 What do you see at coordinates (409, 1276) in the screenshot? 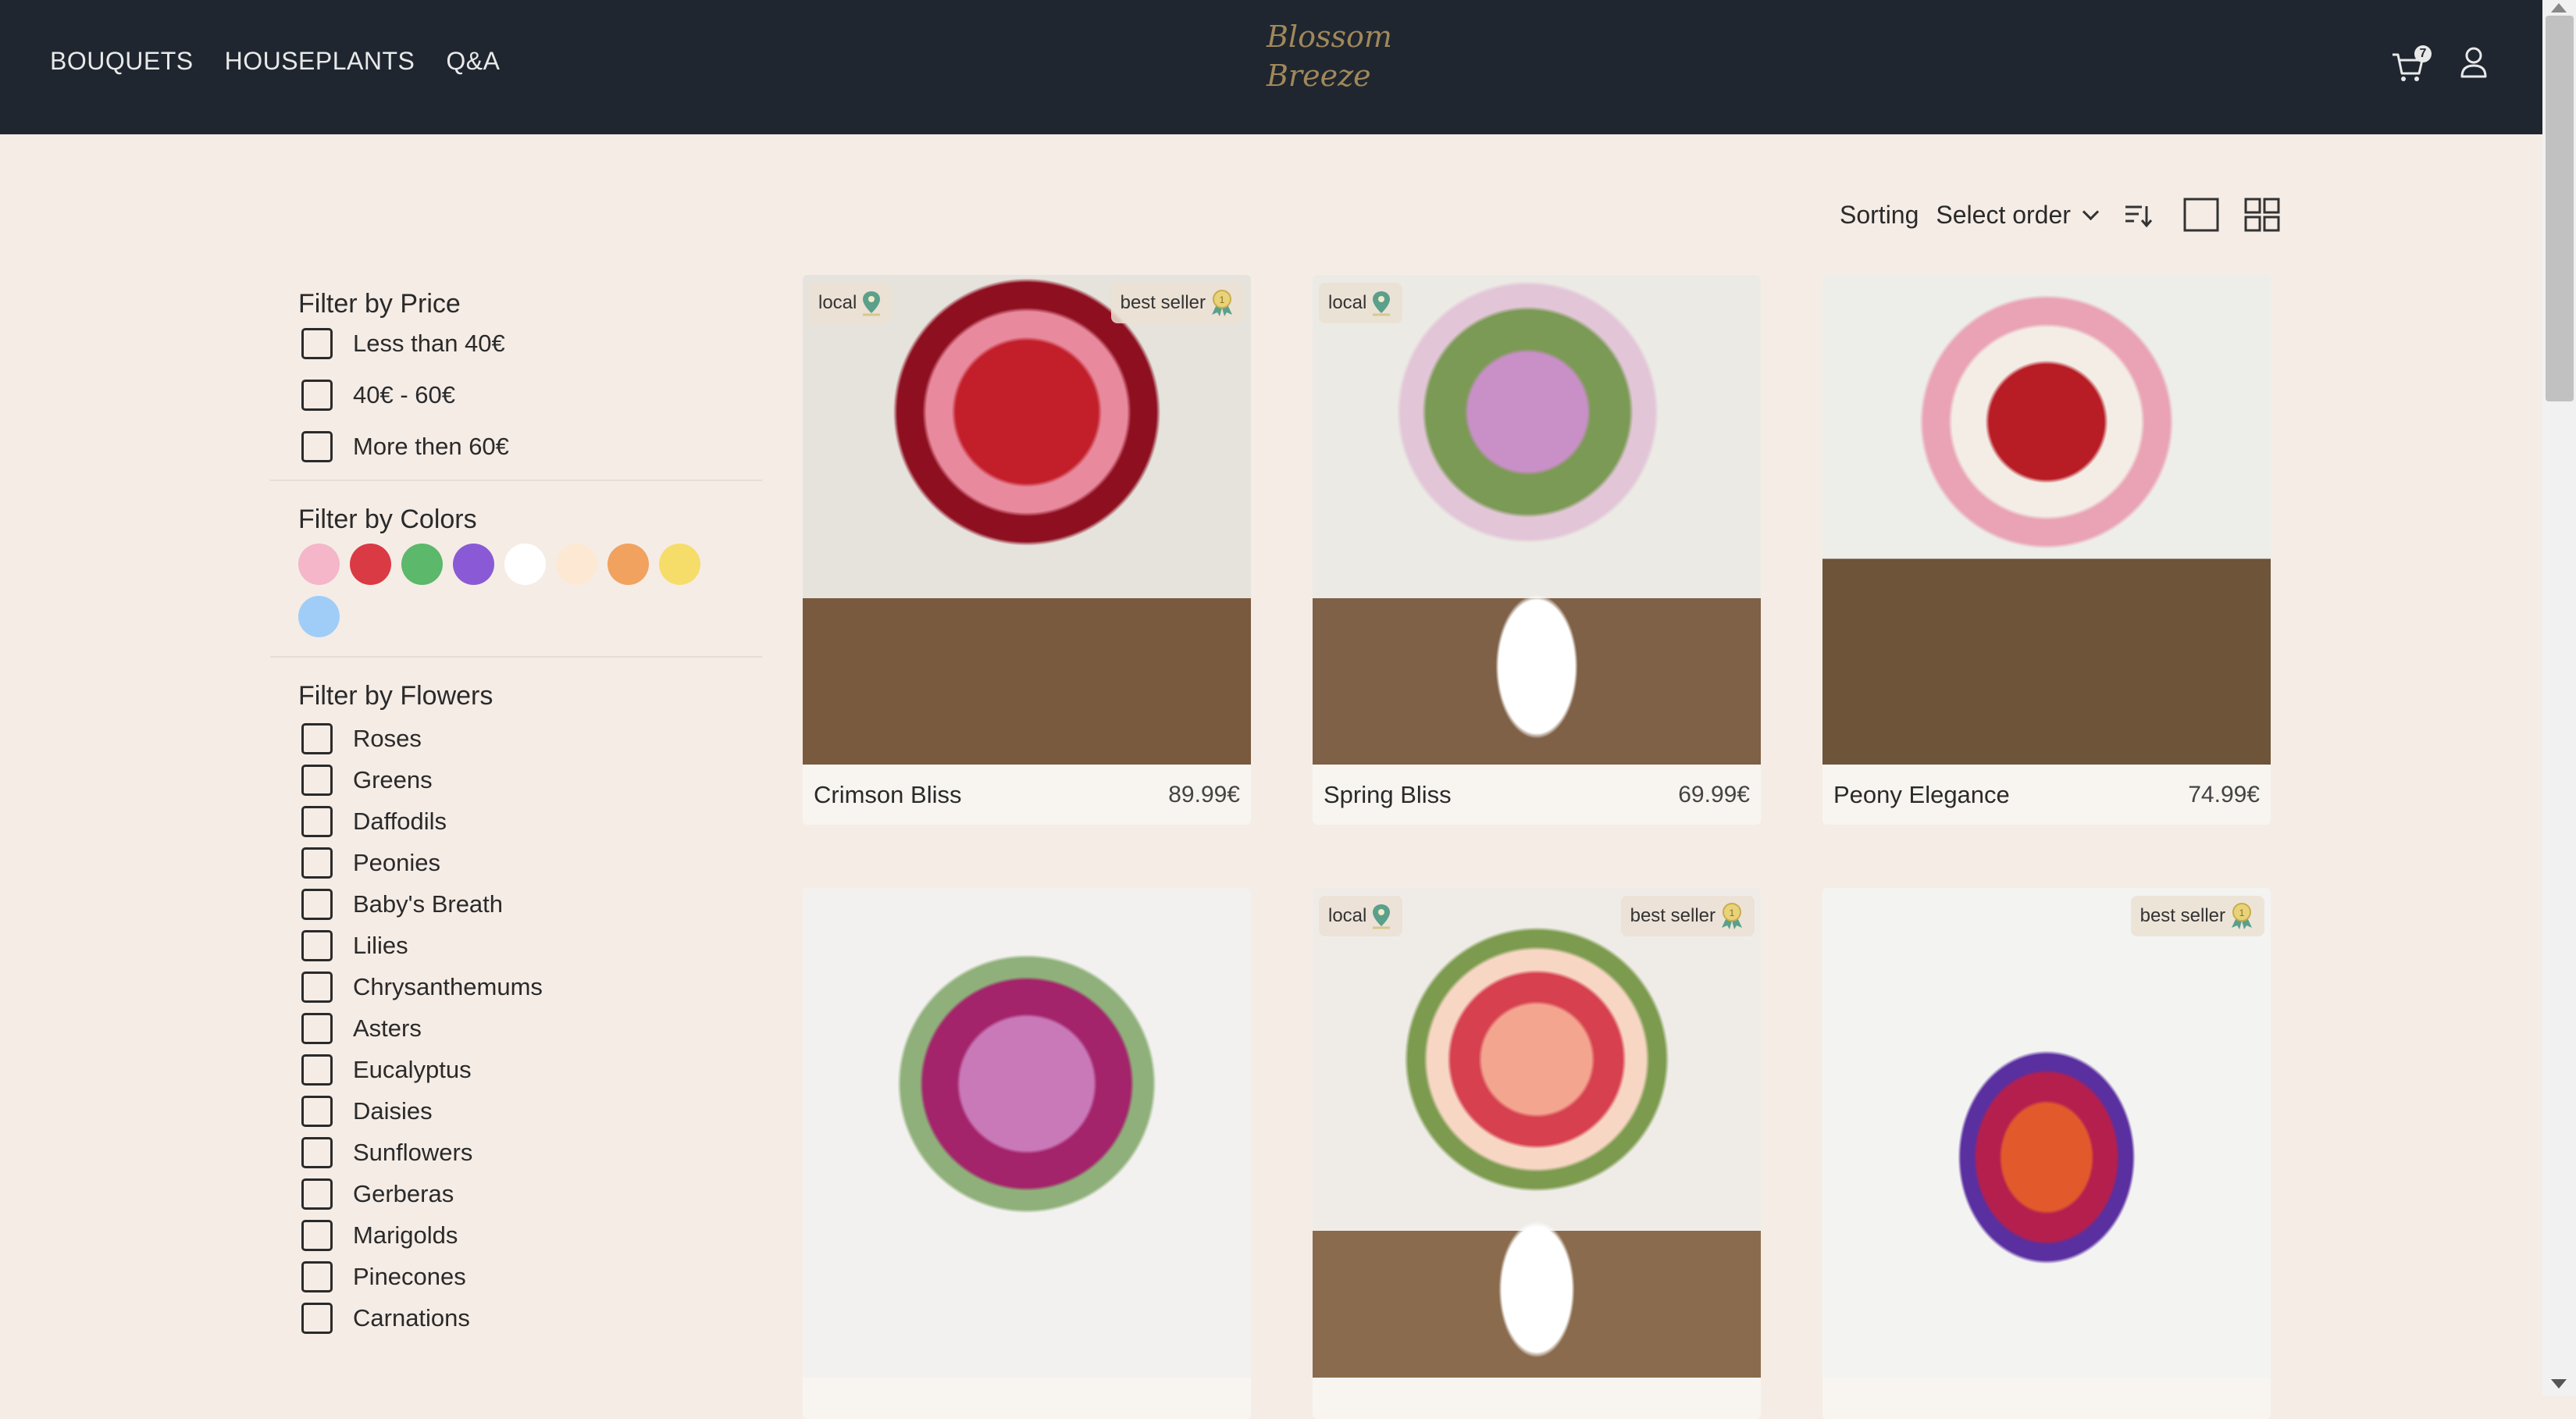
I see `flower-option-label: Pinecones` at bounding box center [409, 1276].